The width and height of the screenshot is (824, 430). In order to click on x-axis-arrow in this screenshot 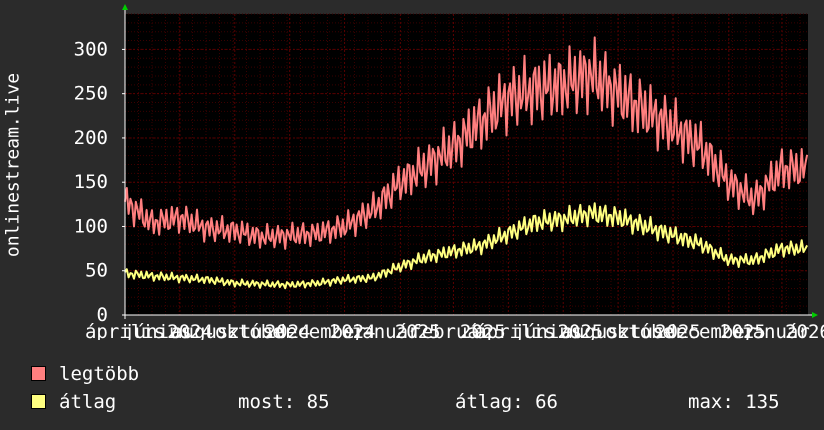, I will do `click(815, 315)`.